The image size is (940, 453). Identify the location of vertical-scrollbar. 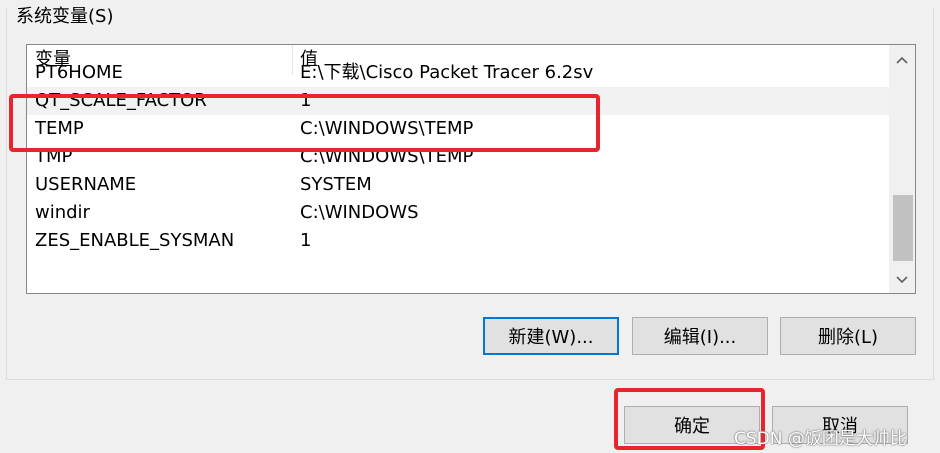
(902, 169).